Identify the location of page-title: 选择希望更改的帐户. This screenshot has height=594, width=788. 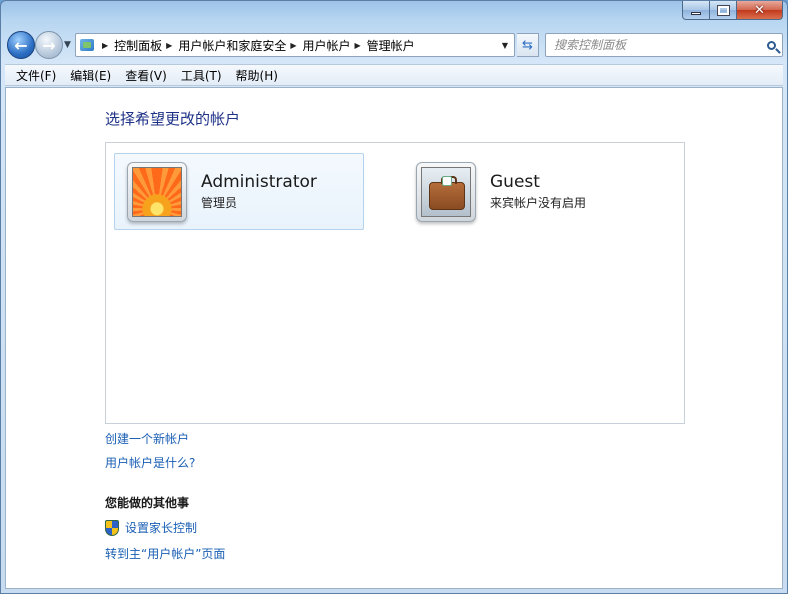
(173, 119).